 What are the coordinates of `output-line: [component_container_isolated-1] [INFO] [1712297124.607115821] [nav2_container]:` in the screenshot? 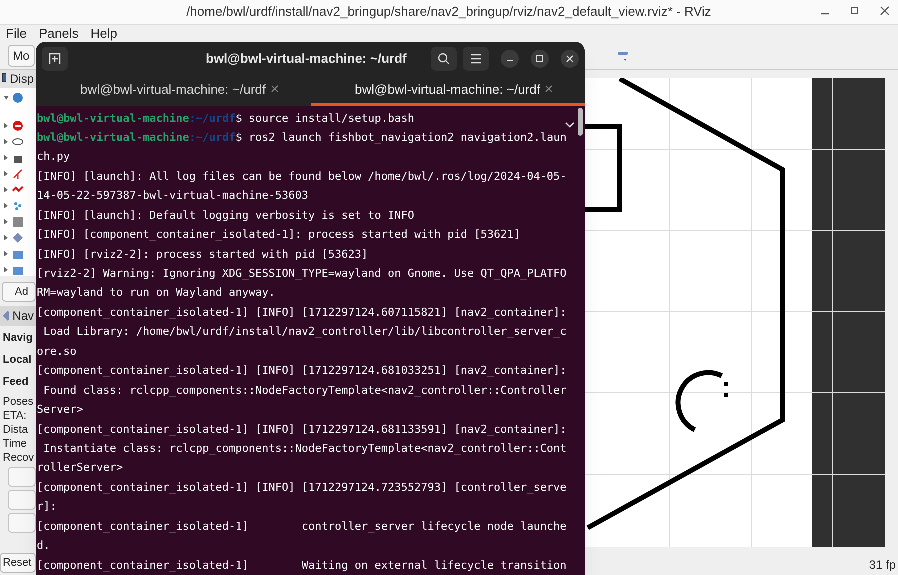 It's located at (302, 312).